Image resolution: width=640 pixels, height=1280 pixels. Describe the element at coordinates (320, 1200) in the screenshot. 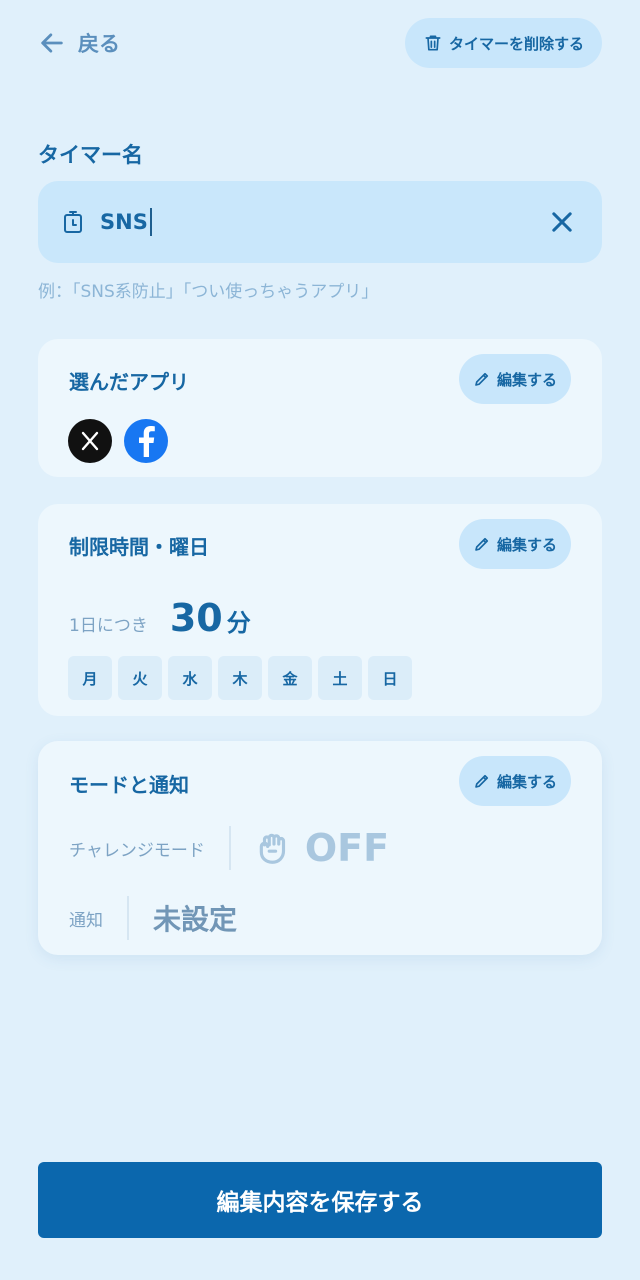

I see `save-button: 編集内容を保存する` at that location.